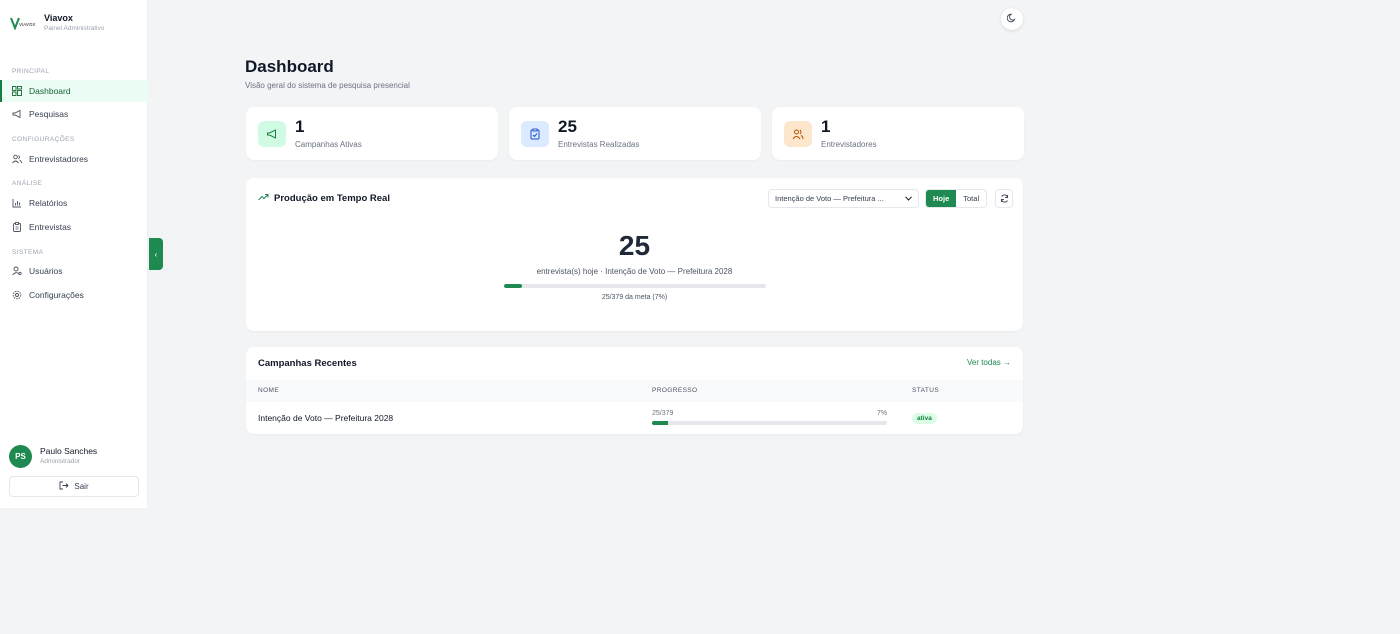 The height and width of the screenshot is (634, 1400). I want to click on brand-name: Viavox, so click(58, 17).